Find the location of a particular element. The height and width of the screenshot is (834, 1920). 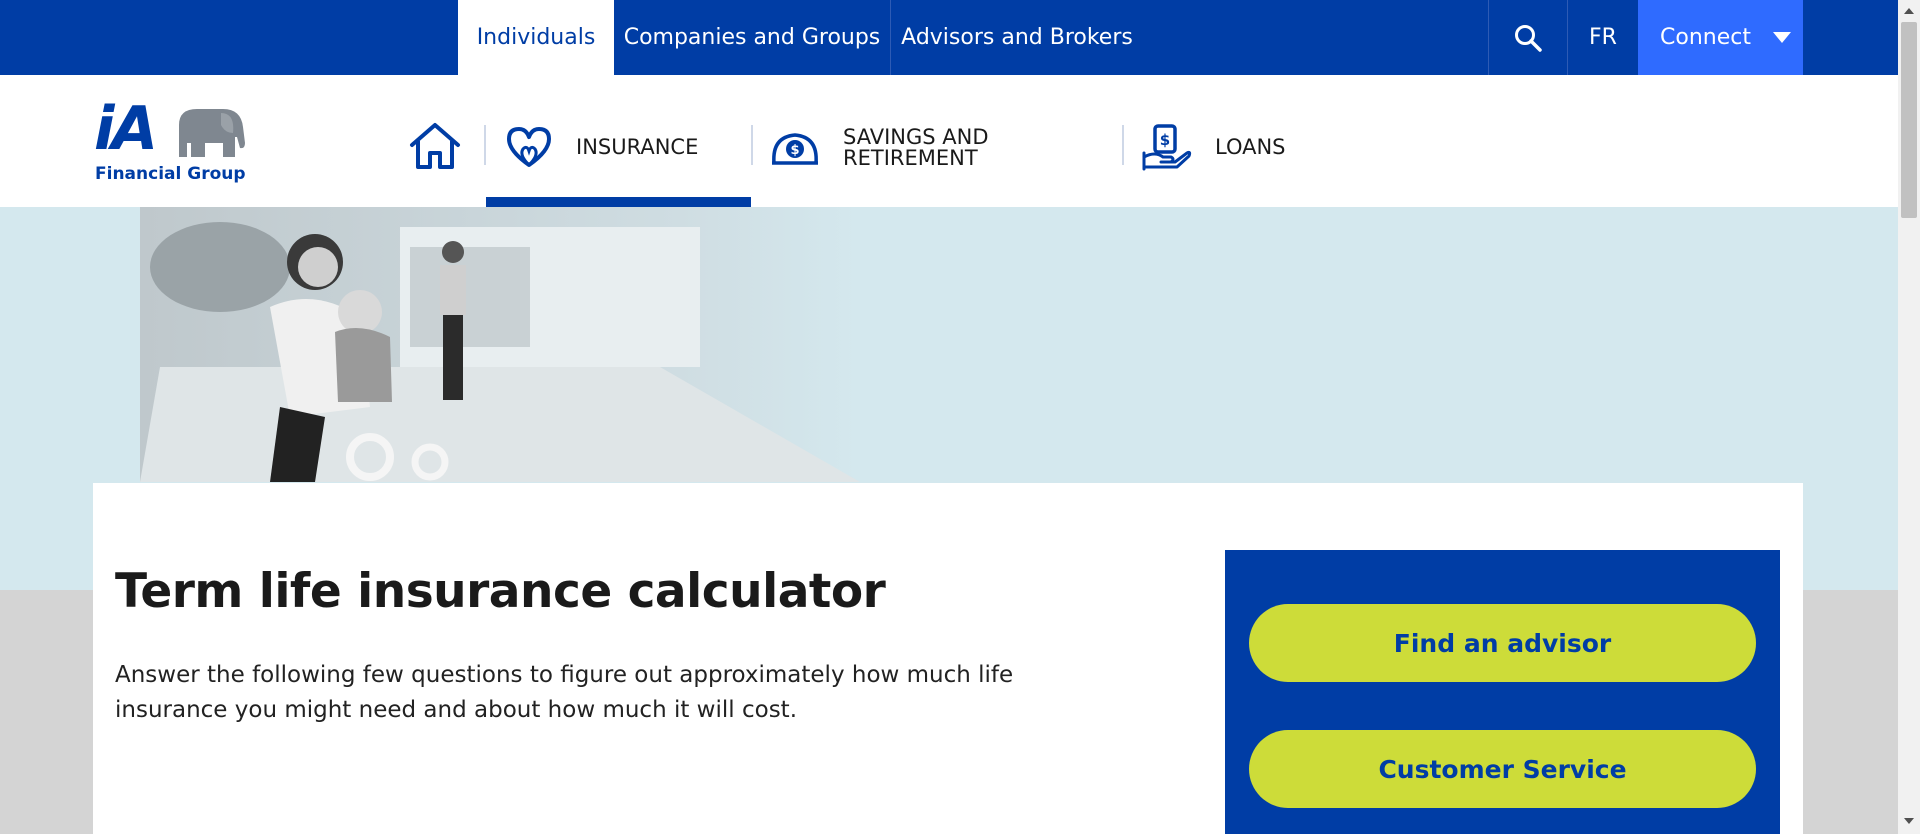

tab-advisors-and-brokers: Advisors and Brokers is located at coordinates (1017, 37).